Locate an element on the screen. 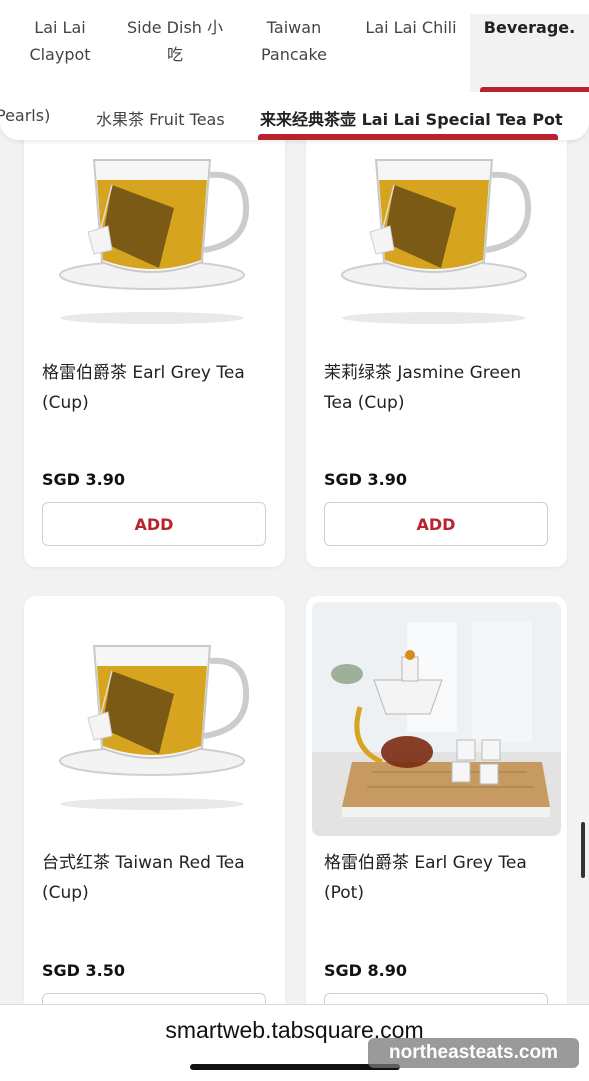  product-name: 格雷伯爵茶 Earl Grey Tea (Cup) is located at coordinates (143, 388).